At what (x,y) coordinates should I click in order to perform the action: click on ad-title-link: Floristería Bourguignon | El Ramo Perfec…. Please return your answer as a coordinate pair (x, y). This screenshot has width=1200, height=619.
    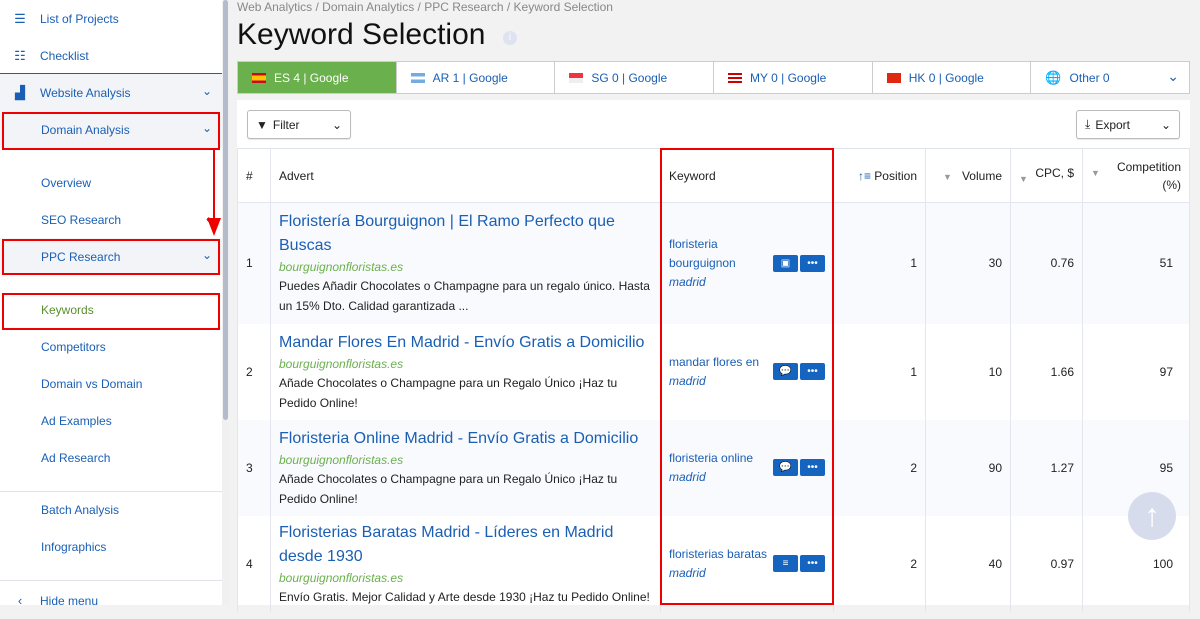
    Looking at the image, I should click on (465, 234).